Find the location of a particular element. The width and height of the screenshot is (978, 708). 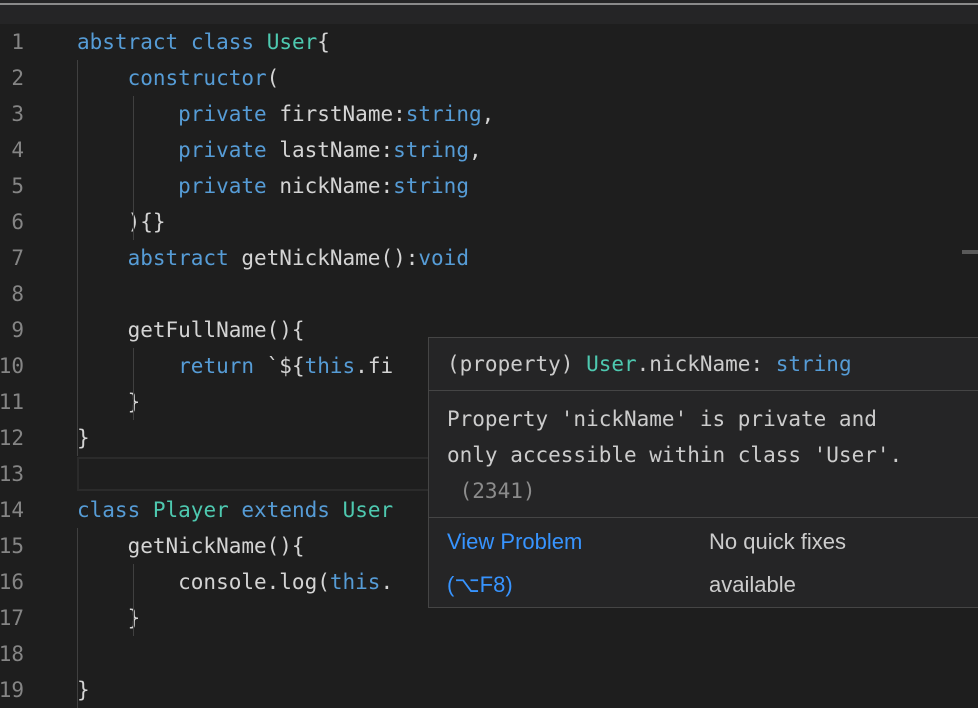

line-number: 6 is located at coordinates (17, 222).